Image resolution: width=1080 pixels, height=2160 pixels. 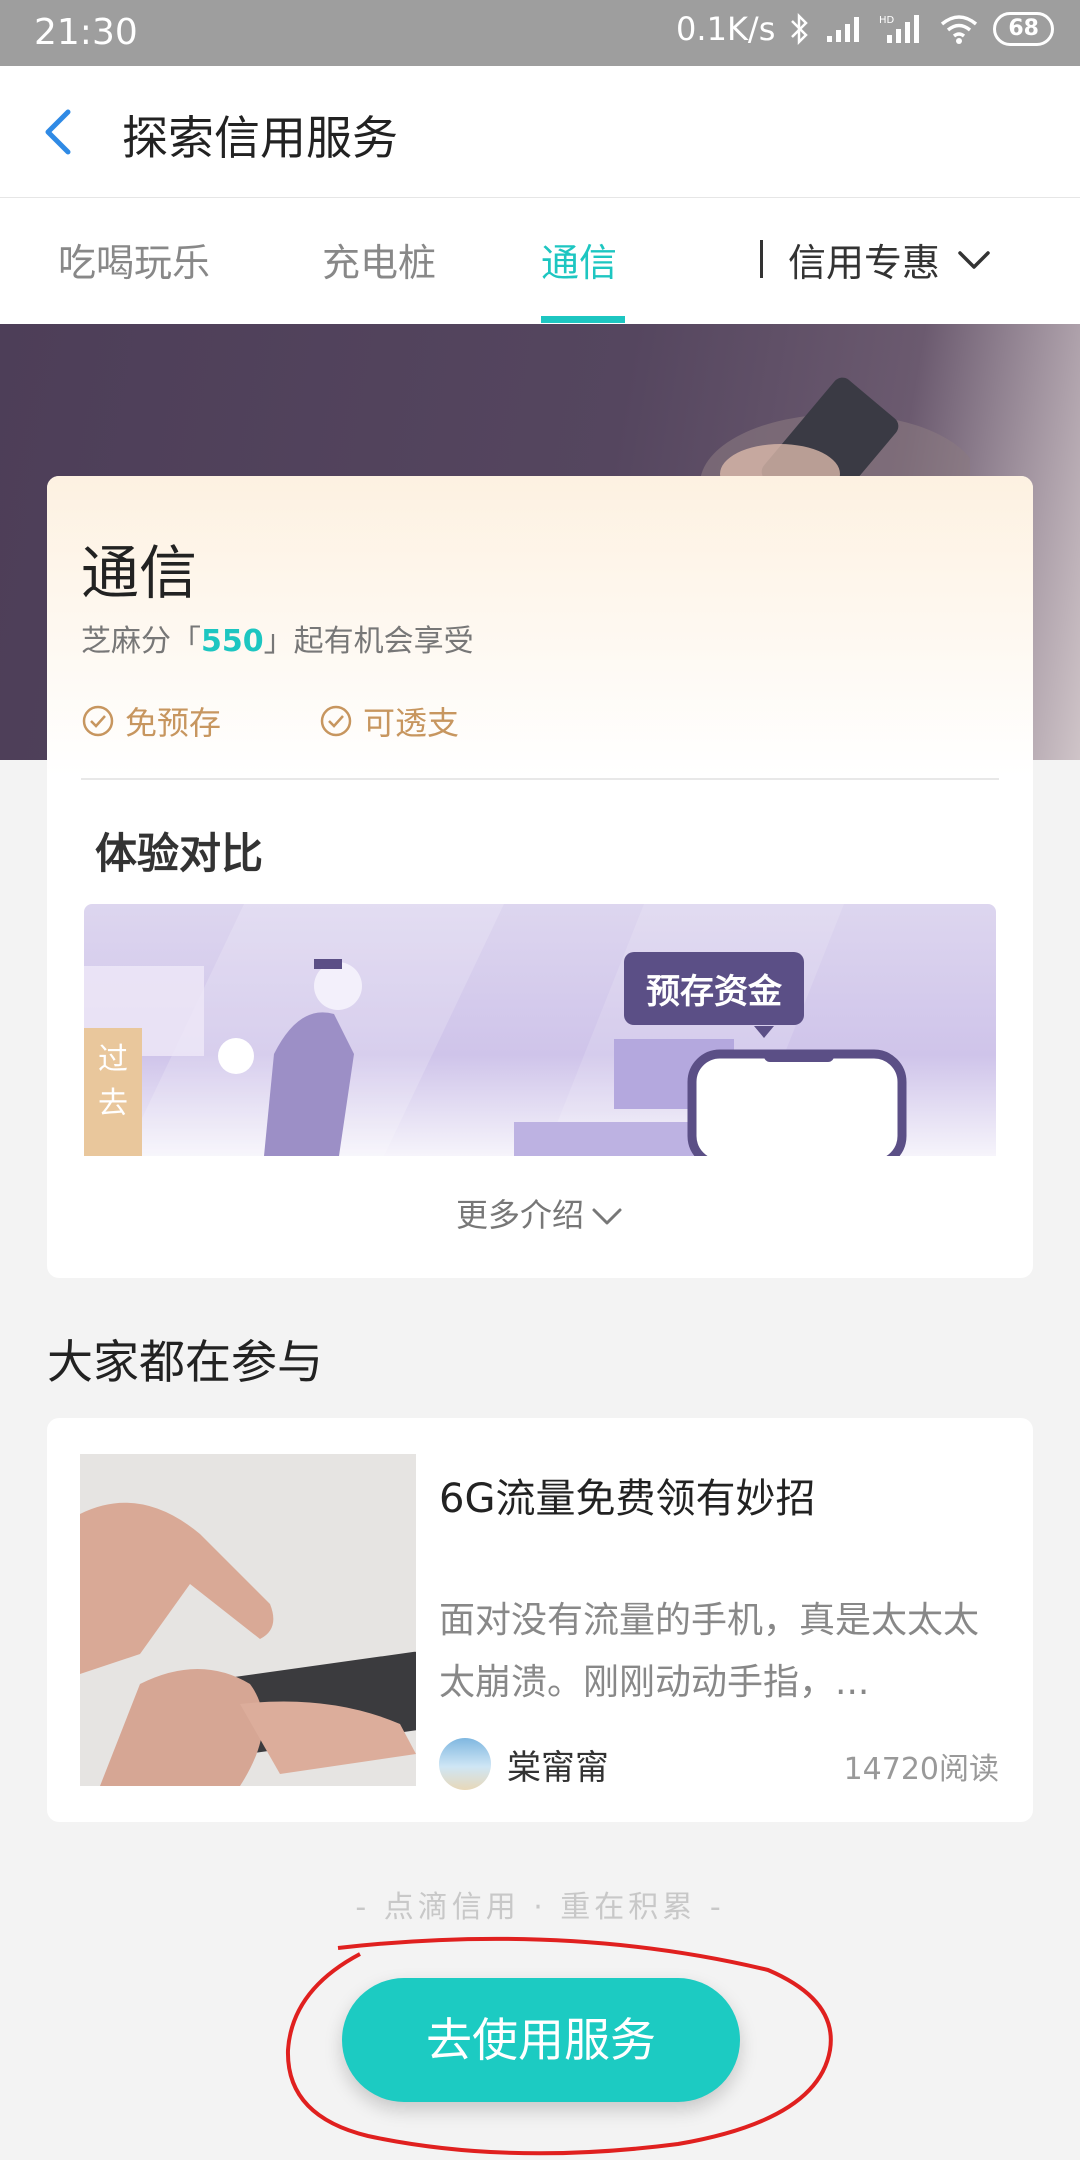 I want to click on wifi-icon, so click(x=959, y=29).